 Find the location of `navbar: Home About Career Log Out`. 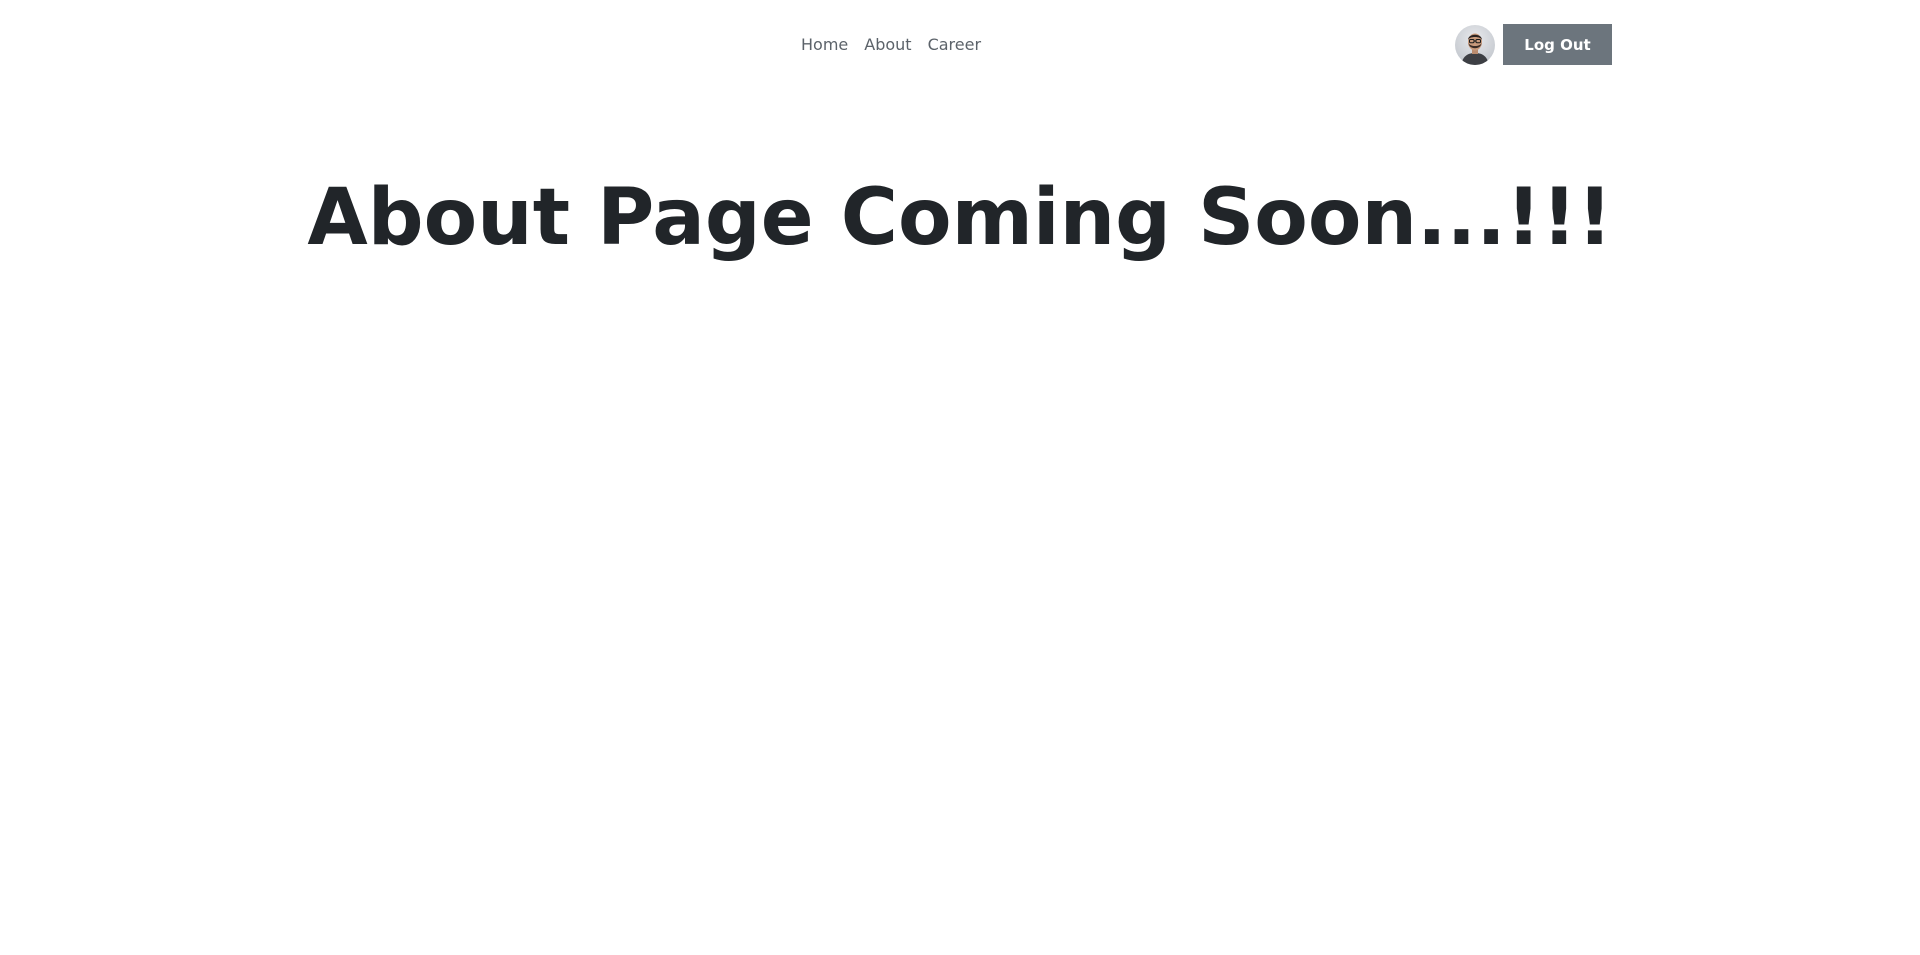

navbar: Home About Career Log Out is located at coordinates (960, 46).